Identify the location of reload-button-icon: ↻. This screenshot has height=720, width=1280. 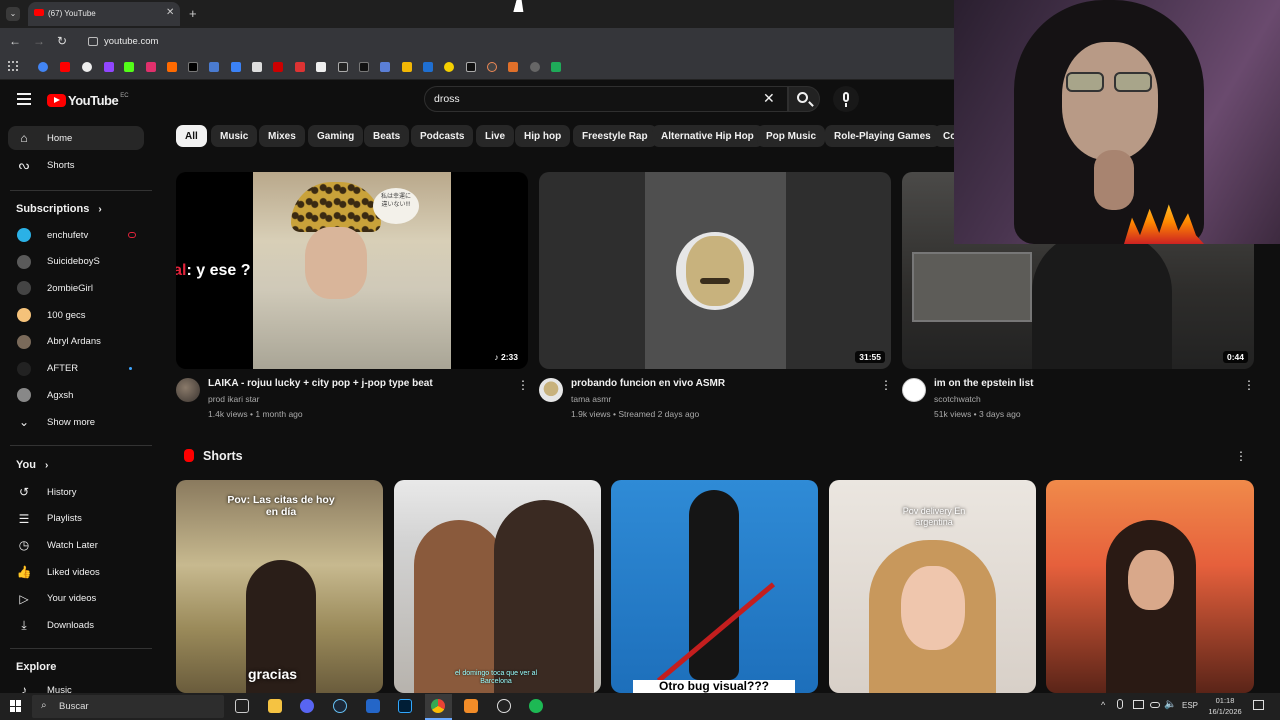
(62, 41).